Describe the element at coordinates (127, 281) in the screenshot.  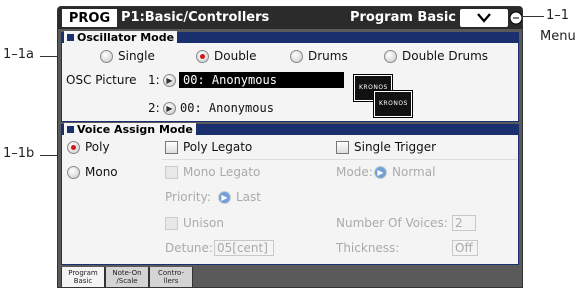
I see `tab-label: /Scale` at that location.